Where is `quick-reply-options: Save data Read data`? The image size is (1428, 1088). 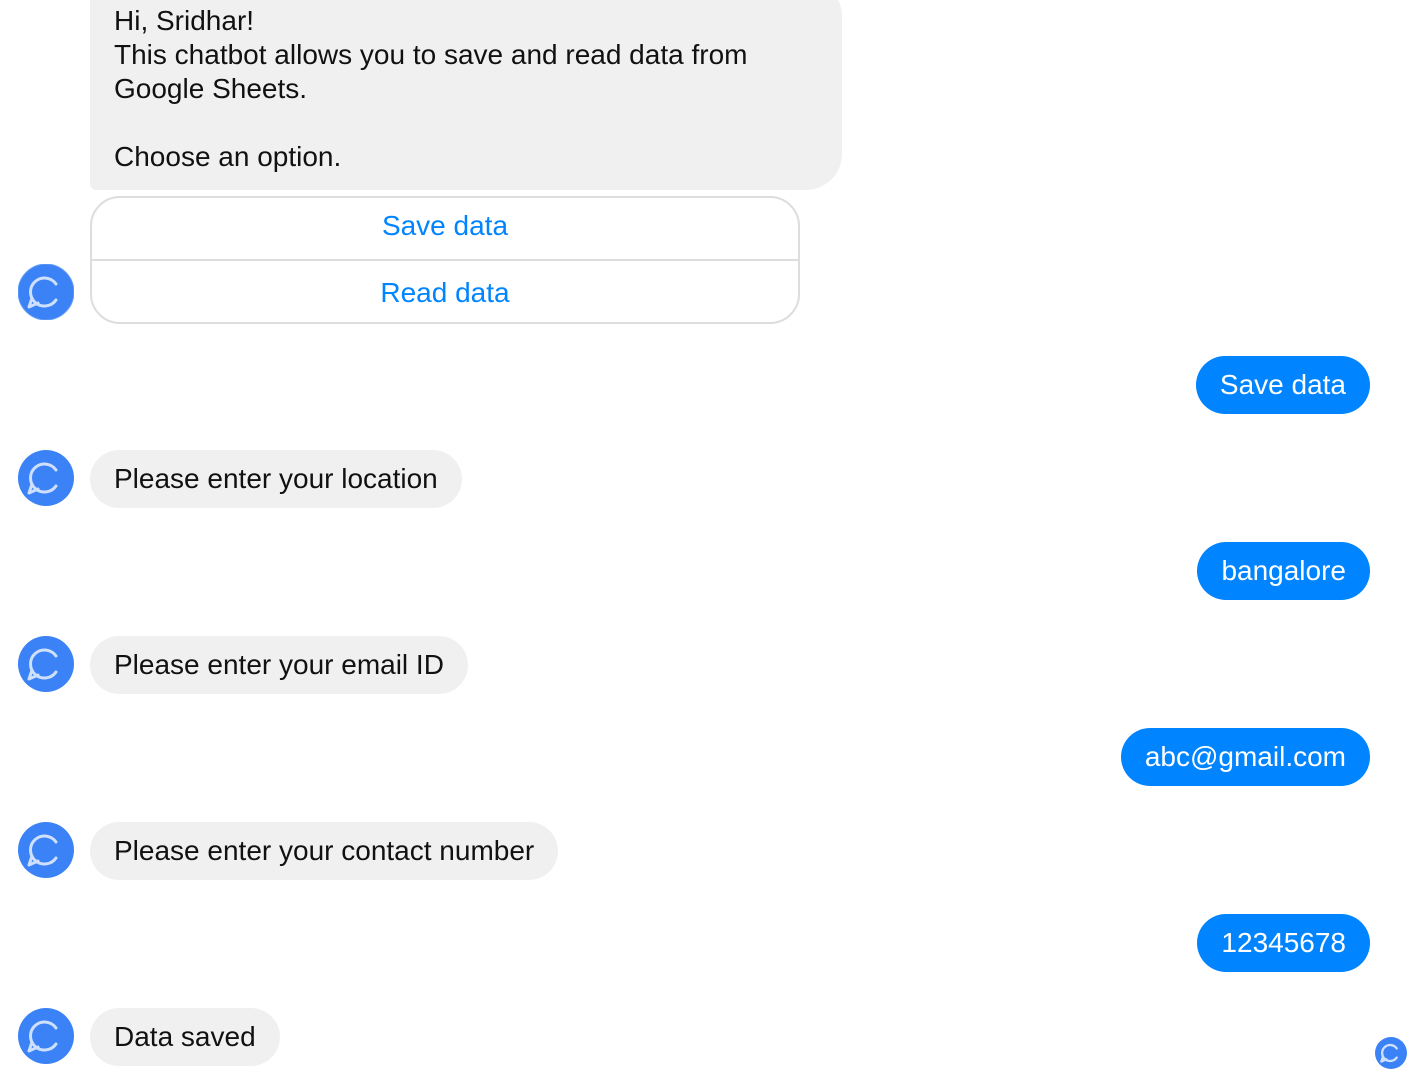 quick-reply-options: Save data Read data is located at coordinates (445, 260).